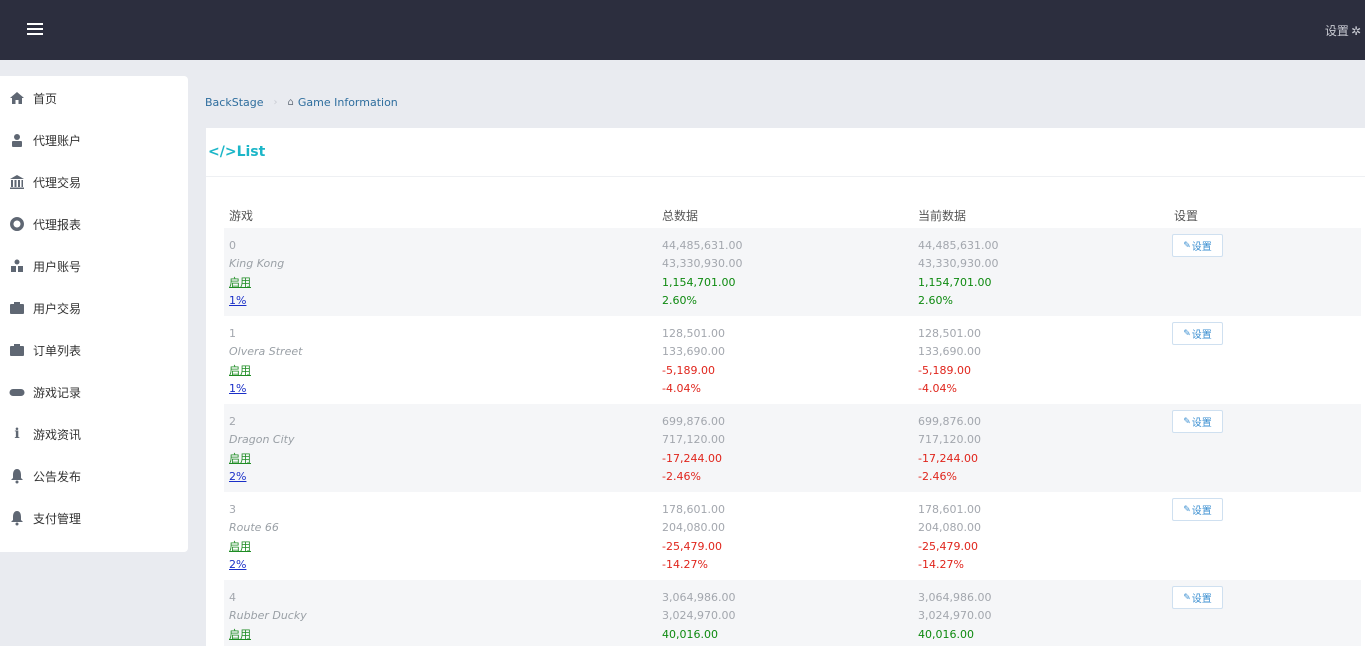 This screenshot has width=1365, height=646. What do you see at coordinates (944, 370) in the screenshot?
I see `current-diff: -5,189.00` at bounding box center [944, 370].